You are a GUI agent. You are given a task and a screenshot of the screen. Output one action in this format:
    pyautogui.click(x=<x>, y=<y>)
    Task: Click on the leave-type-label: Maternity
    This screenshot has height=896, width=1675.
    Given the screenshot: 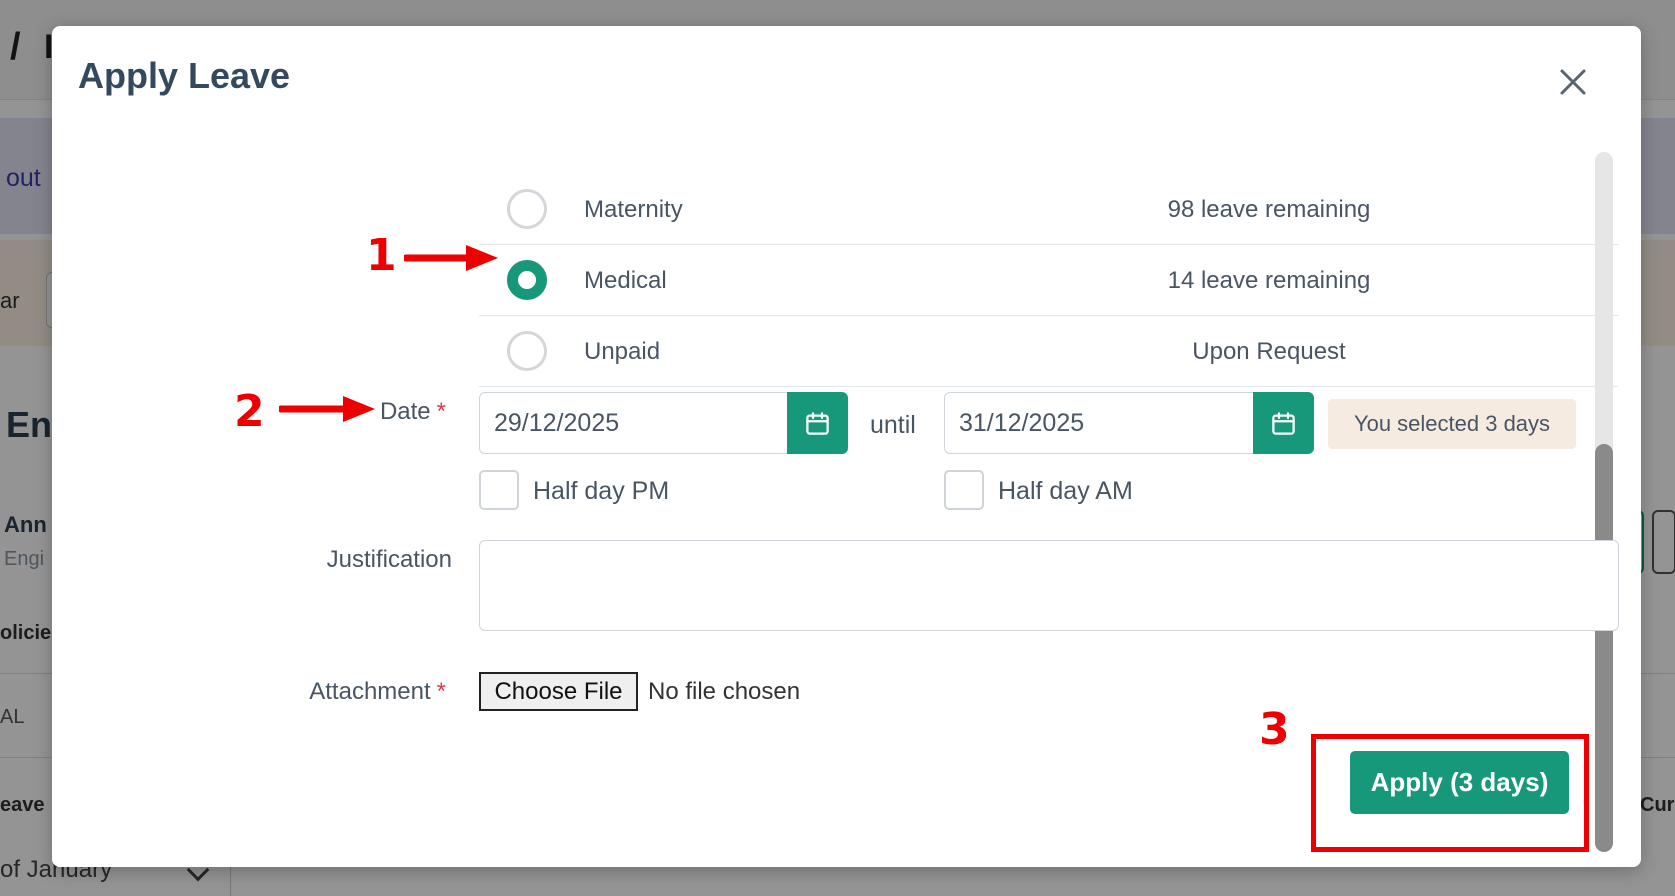 What is the action you would take?
    pyautogui.click(x=633, y=209)
    